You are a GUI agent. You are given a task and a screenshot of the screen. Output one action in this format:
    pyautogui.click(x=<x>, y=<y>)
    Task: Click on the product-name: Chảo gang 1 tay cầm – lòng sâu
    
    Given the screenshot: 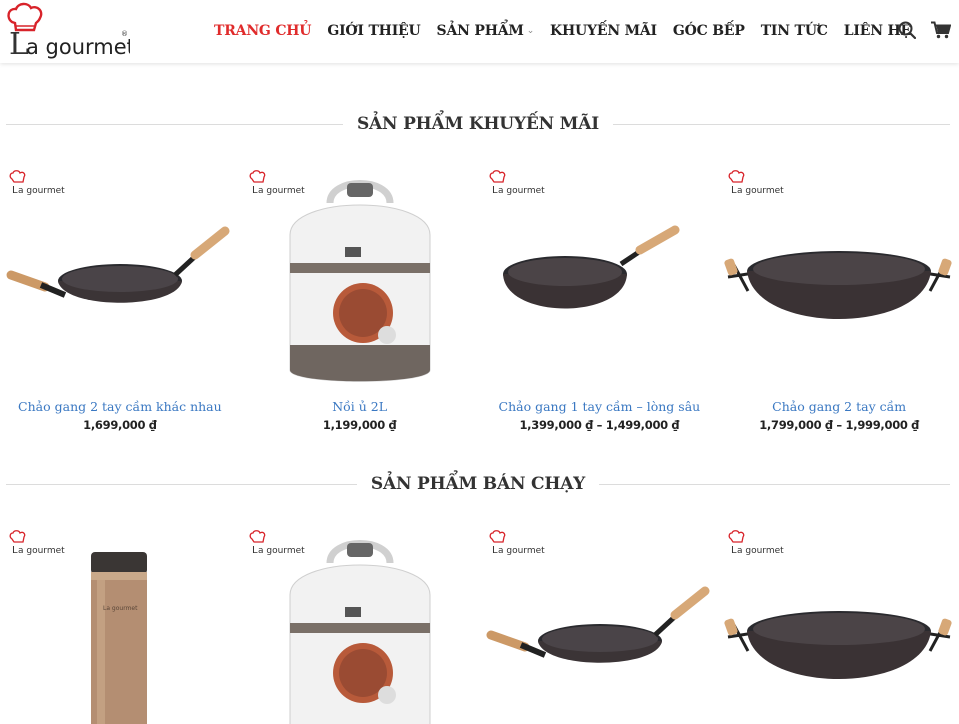 What is the action you would take?
    pyautogui.click(x=600, y=406)
    